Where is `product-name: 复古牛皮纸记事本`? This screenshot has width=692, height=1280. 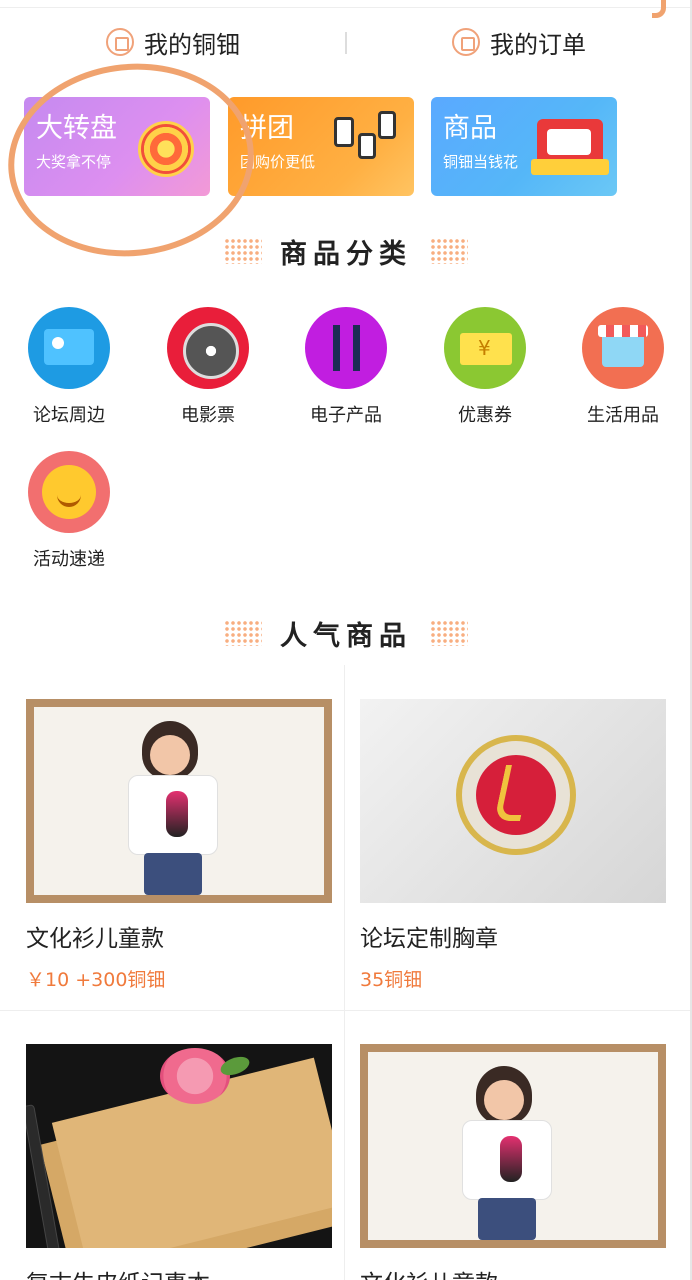
product-name: 复古牛皮纸记事本 is located at coordinates (179, 1272).